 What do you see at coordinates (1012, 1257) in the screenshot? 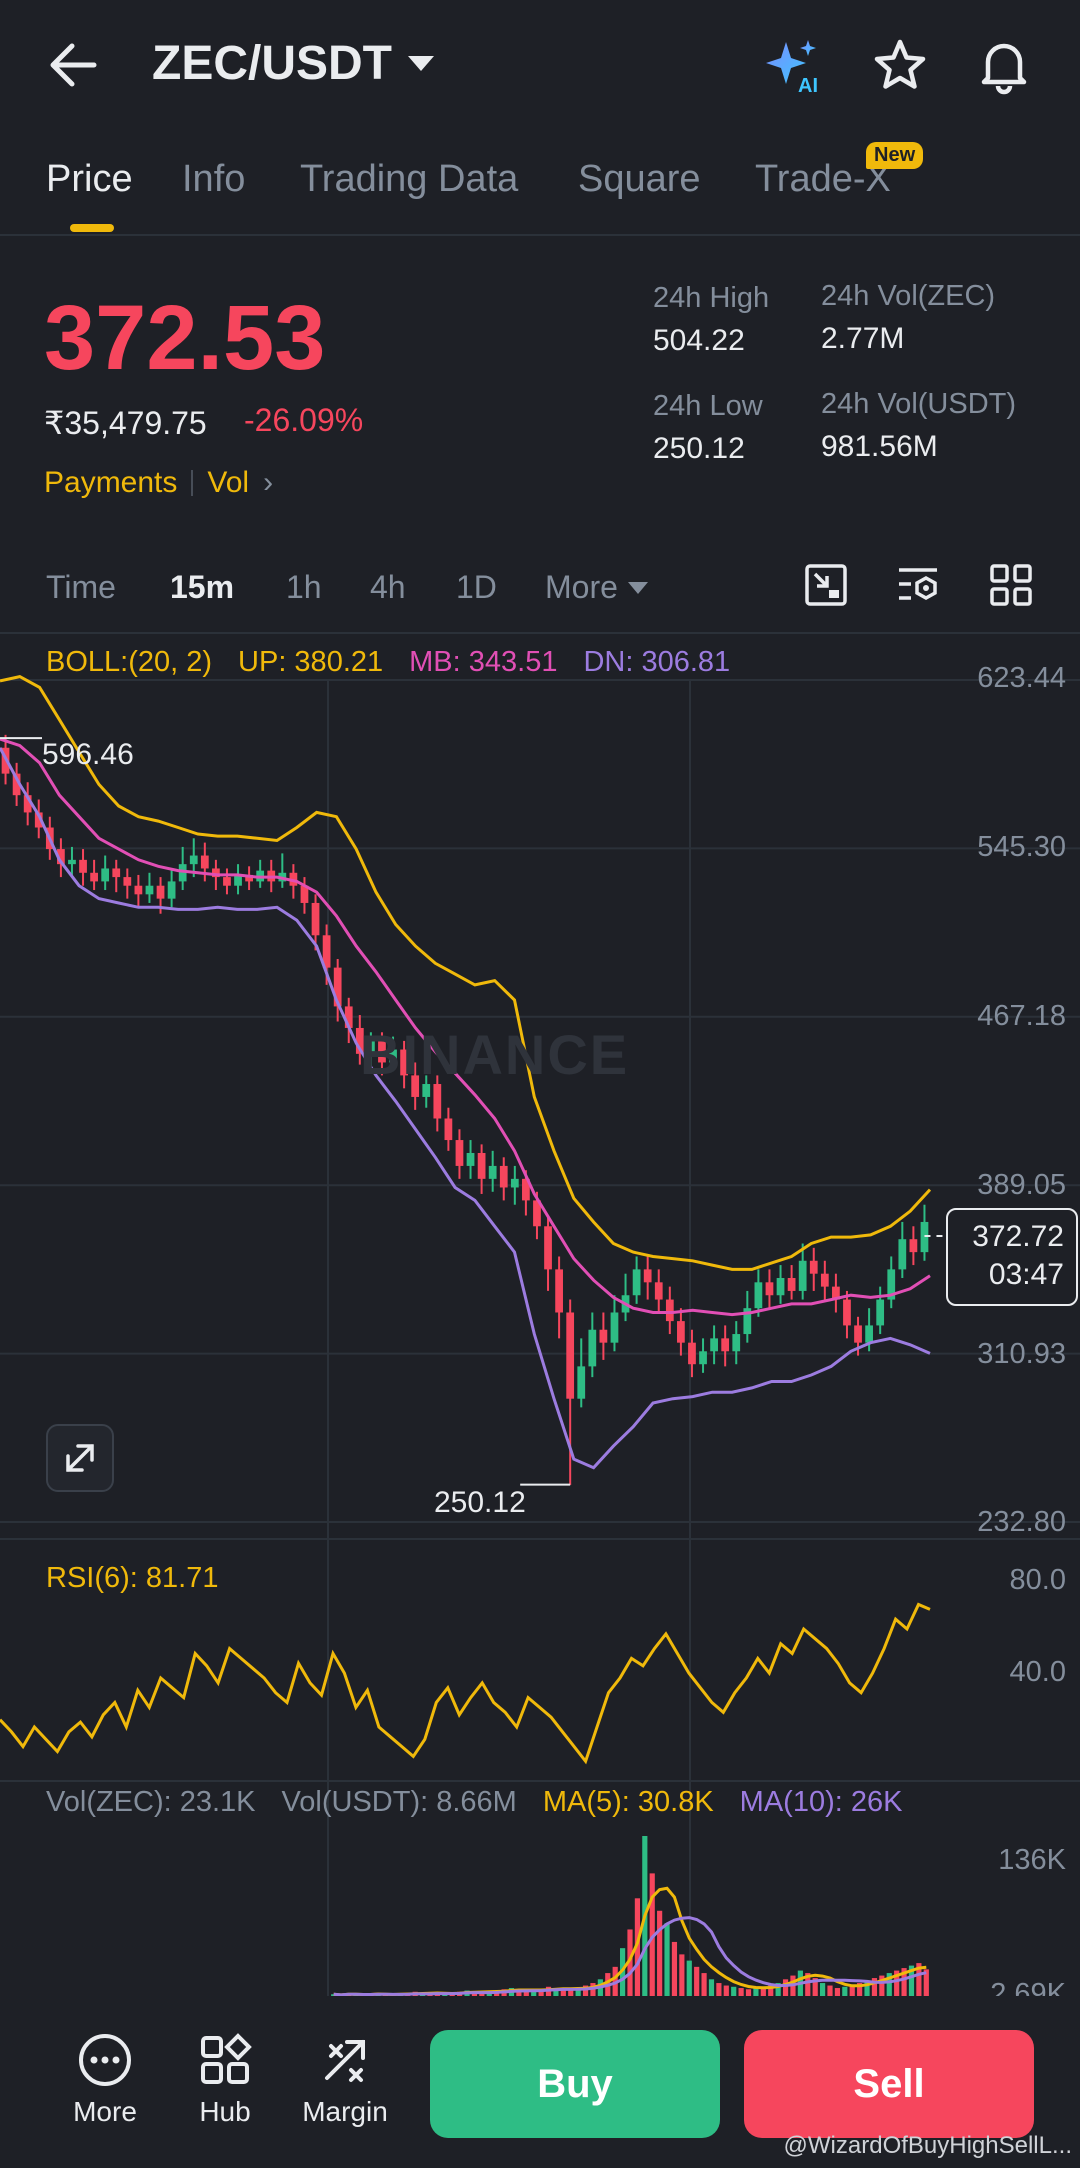
I see `current-price-box: 372.72 03:47` at bounding box center [1012, 1257].